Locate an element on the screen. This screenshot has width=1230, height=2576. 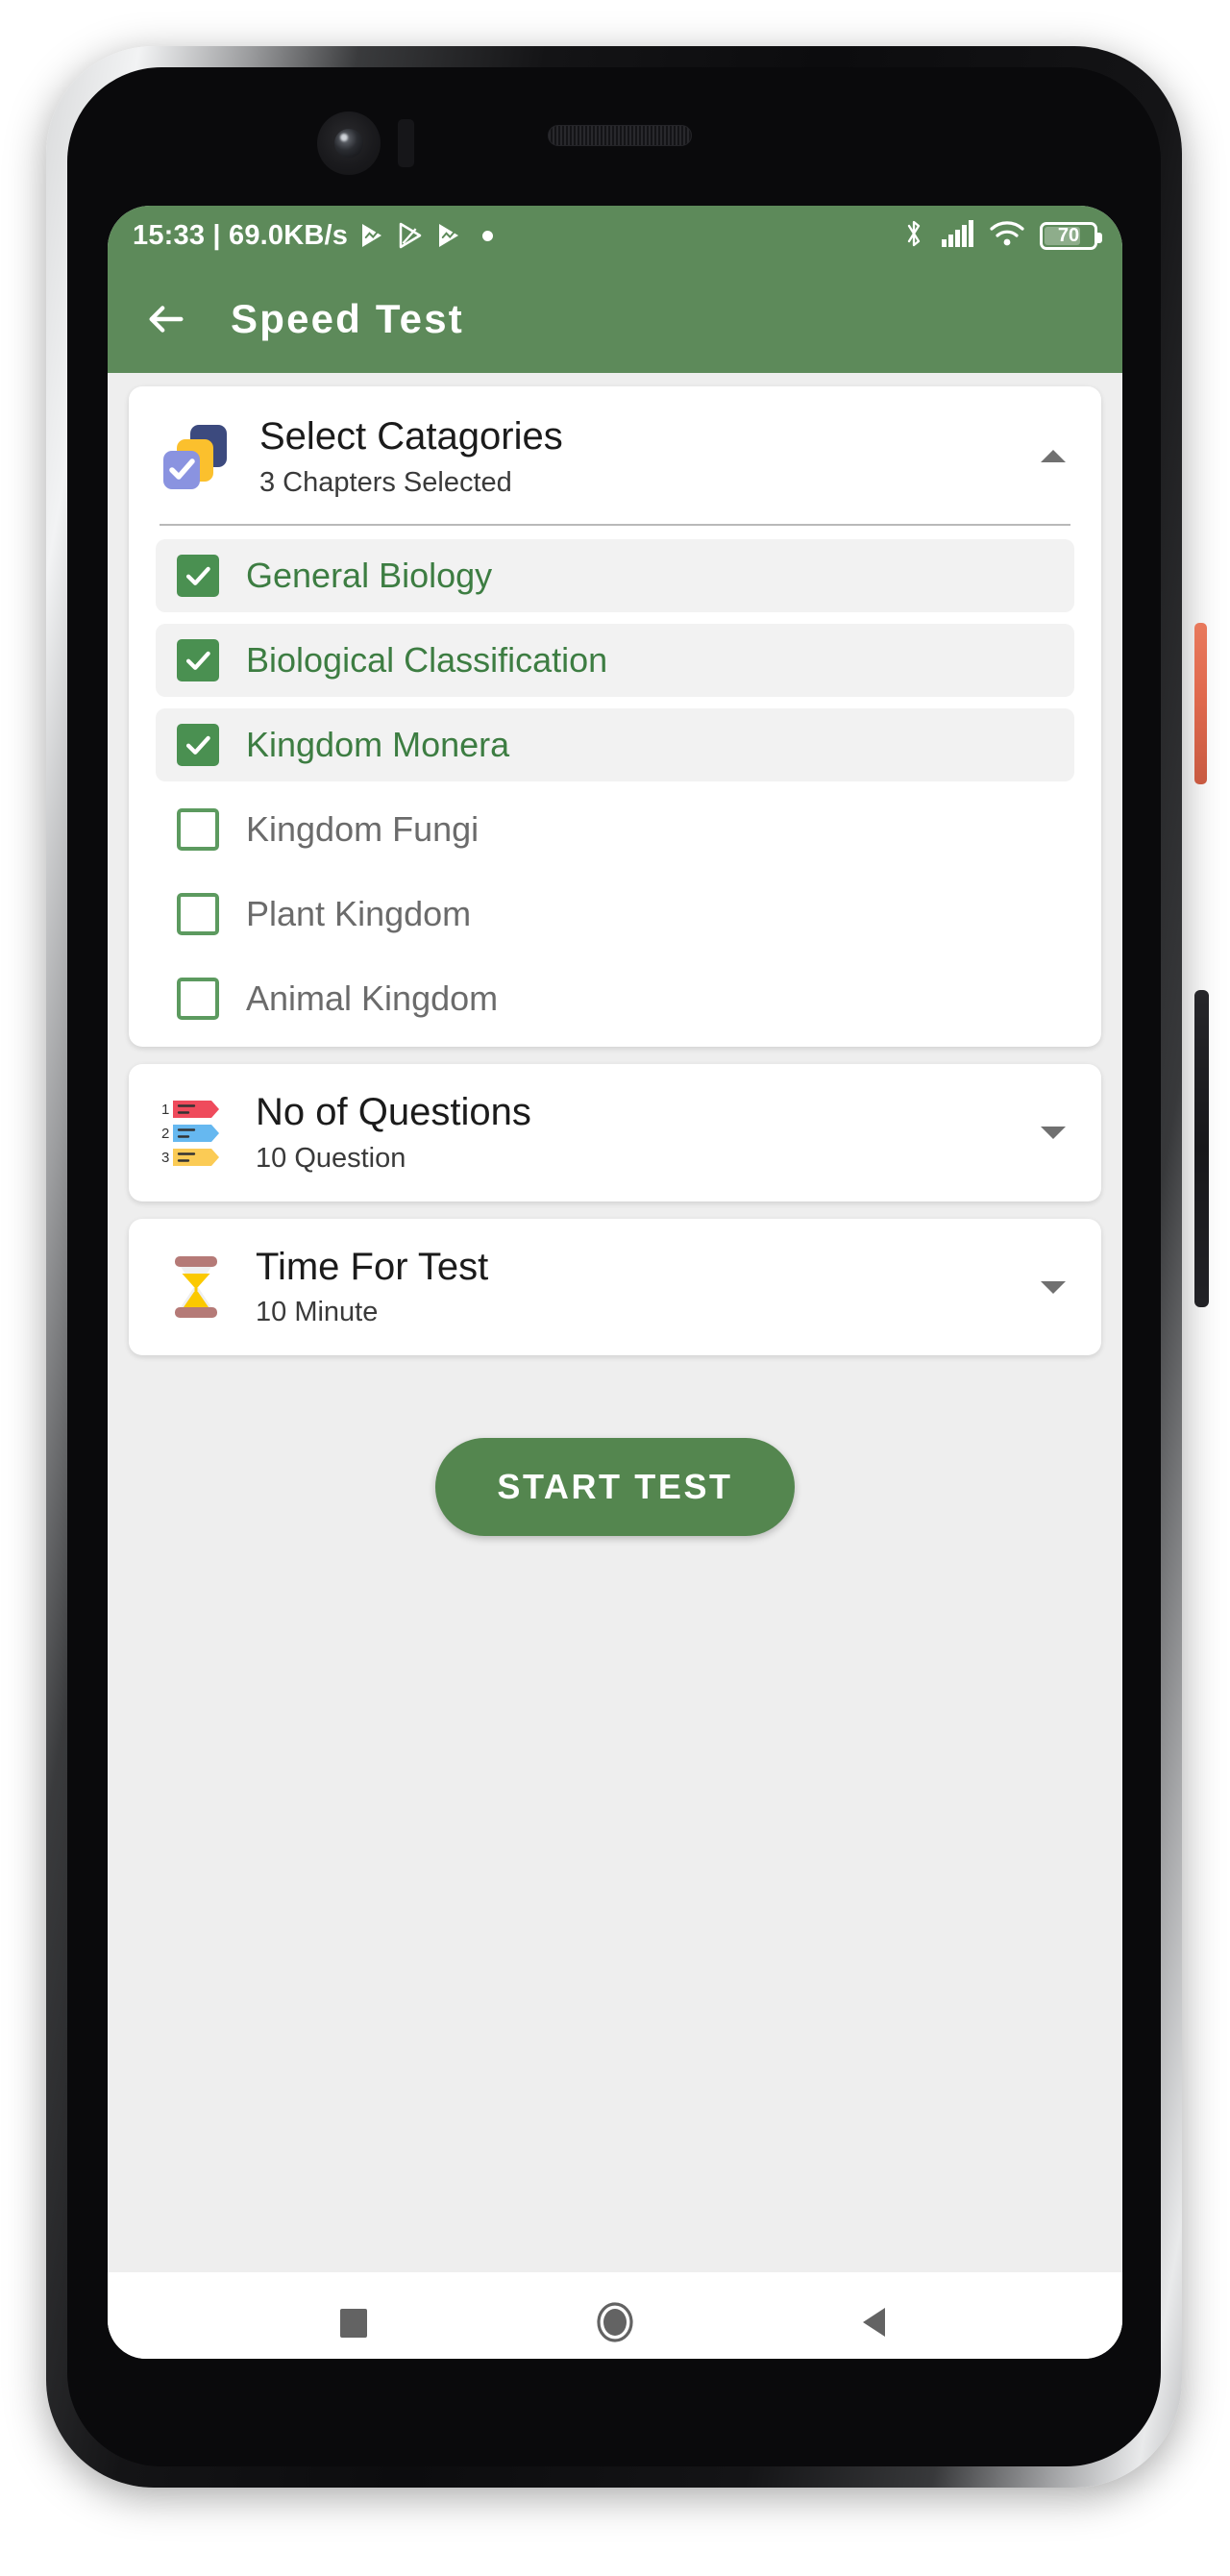
chapter-label: General Biology is located at coordinates (370, 575).